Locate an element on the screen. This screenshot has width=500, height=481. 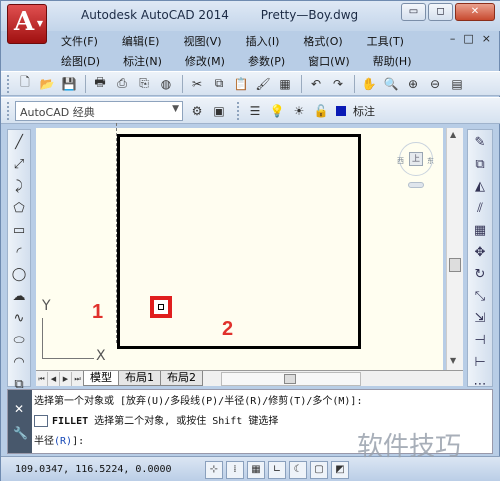
polar-tracking-icon: ☾ is located at coordinates (298, 469).